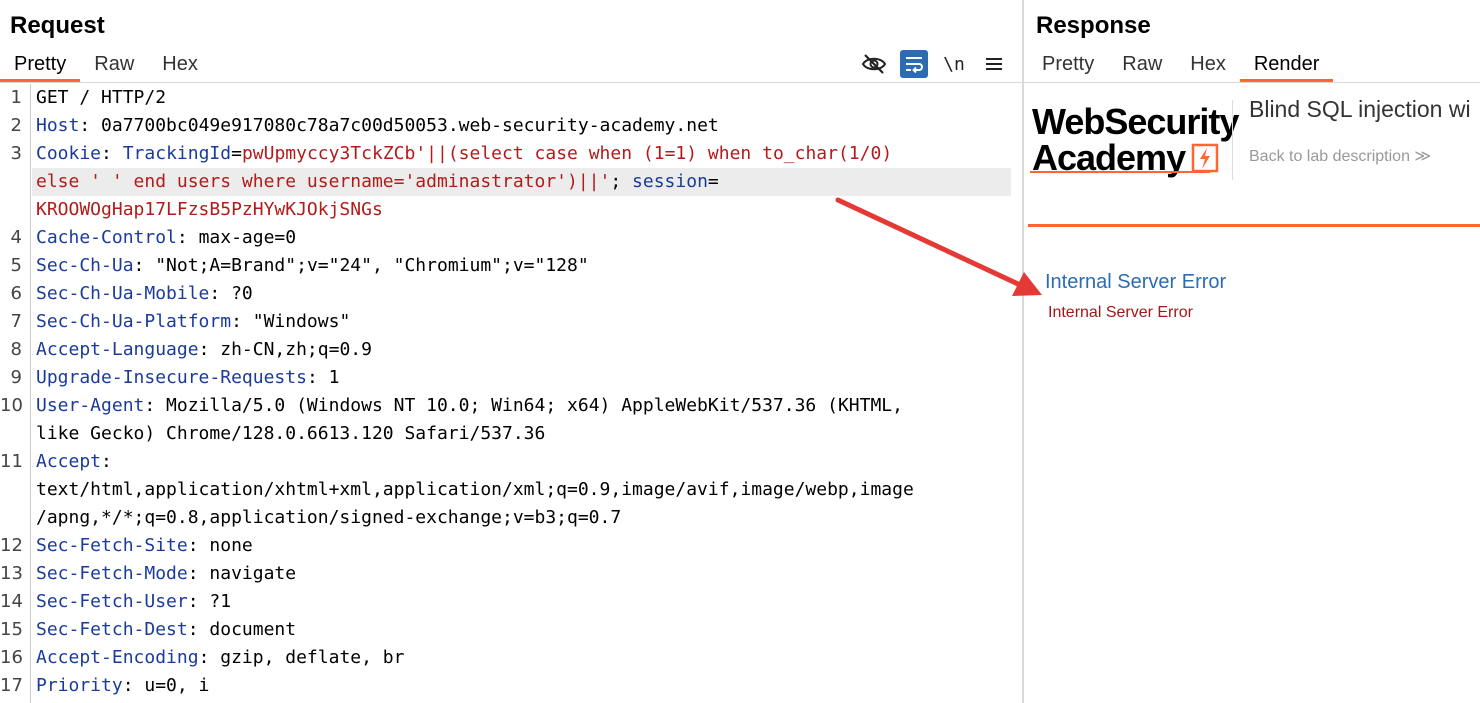  Describe the element at coordinates (134, 321) in the screenshot. I see `header-name: Sec-Ch-Ua-Platform` at that location.